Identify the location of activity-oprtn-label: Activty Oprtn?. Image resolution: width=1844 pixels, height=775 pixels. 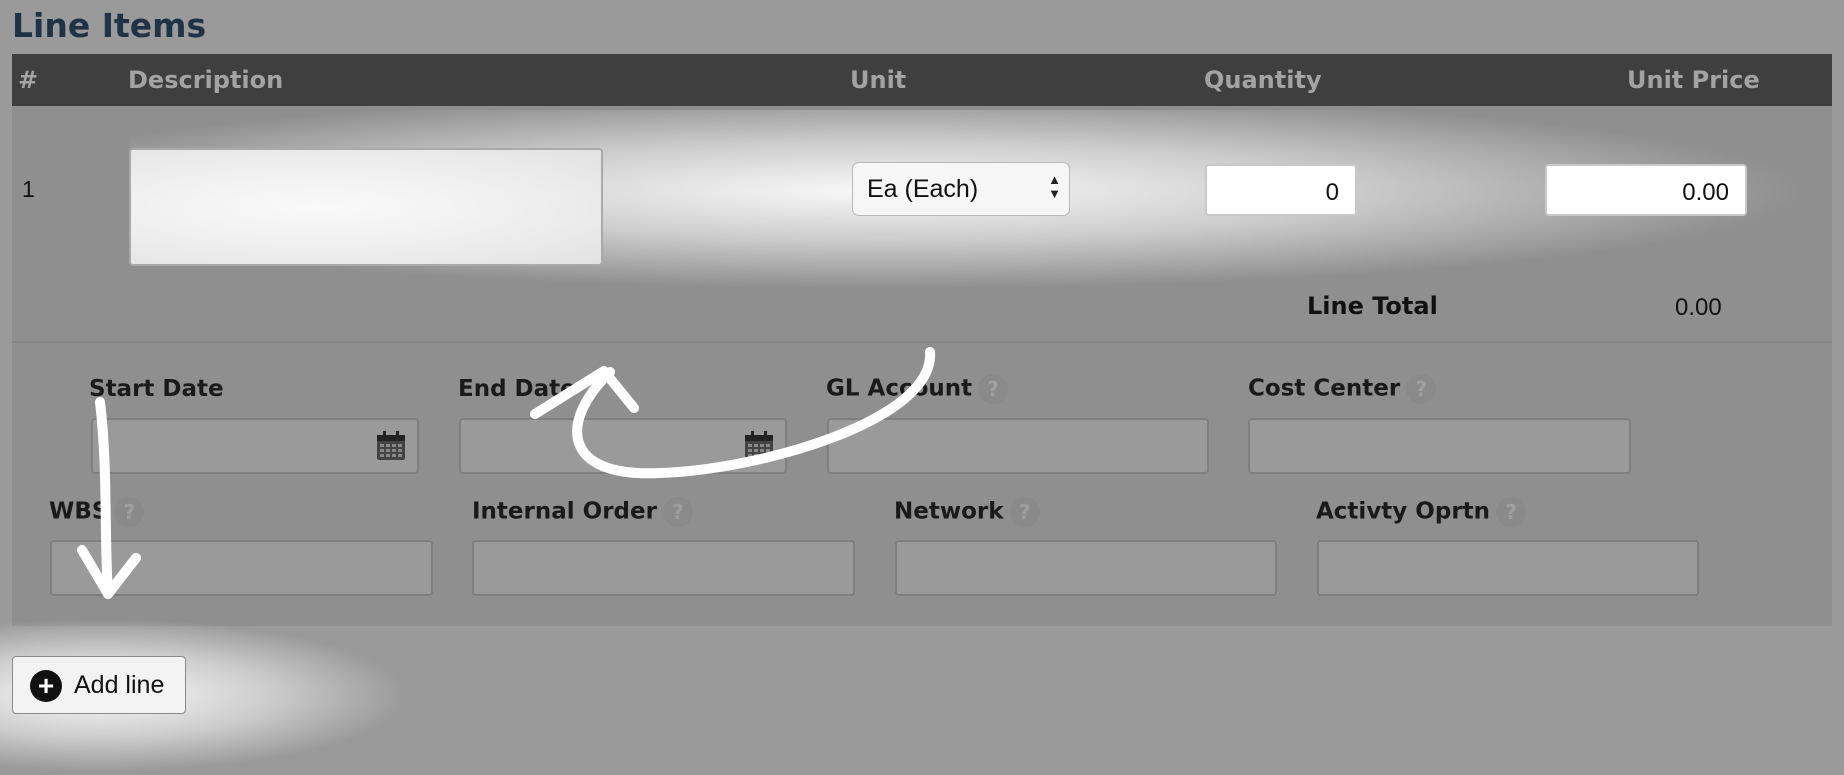
(1421, 512).